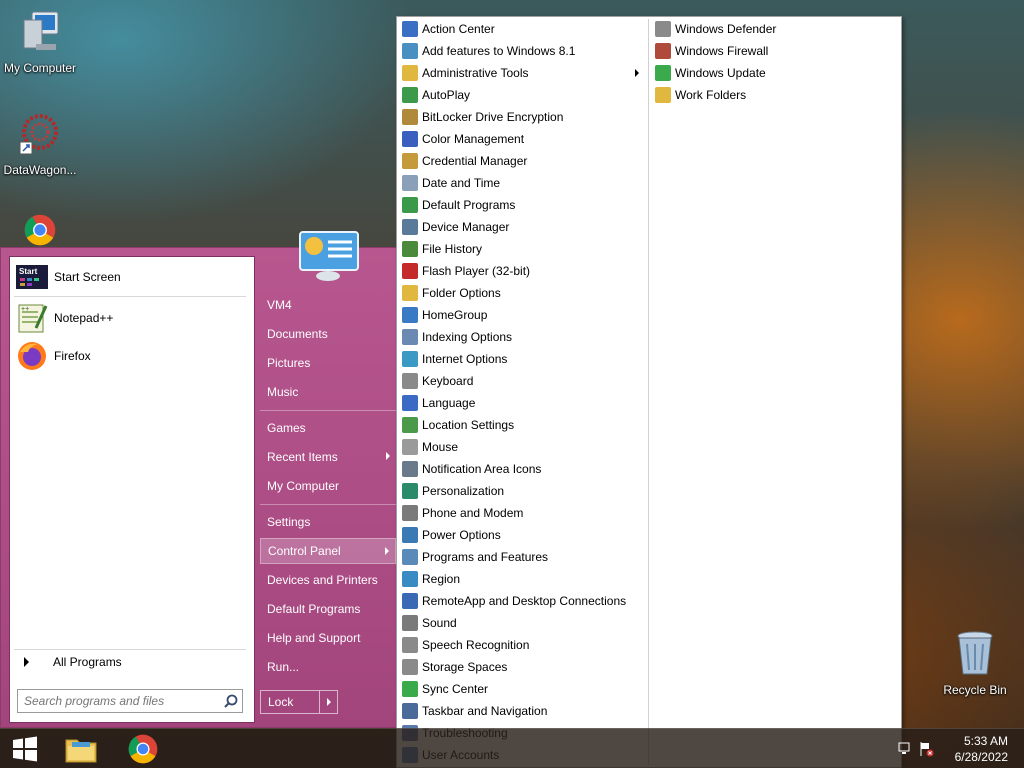  What do you see at coordinates (303, 486) in the screenshot?
I see `places-item-label: My Computer` at bounding box center [303, 486].